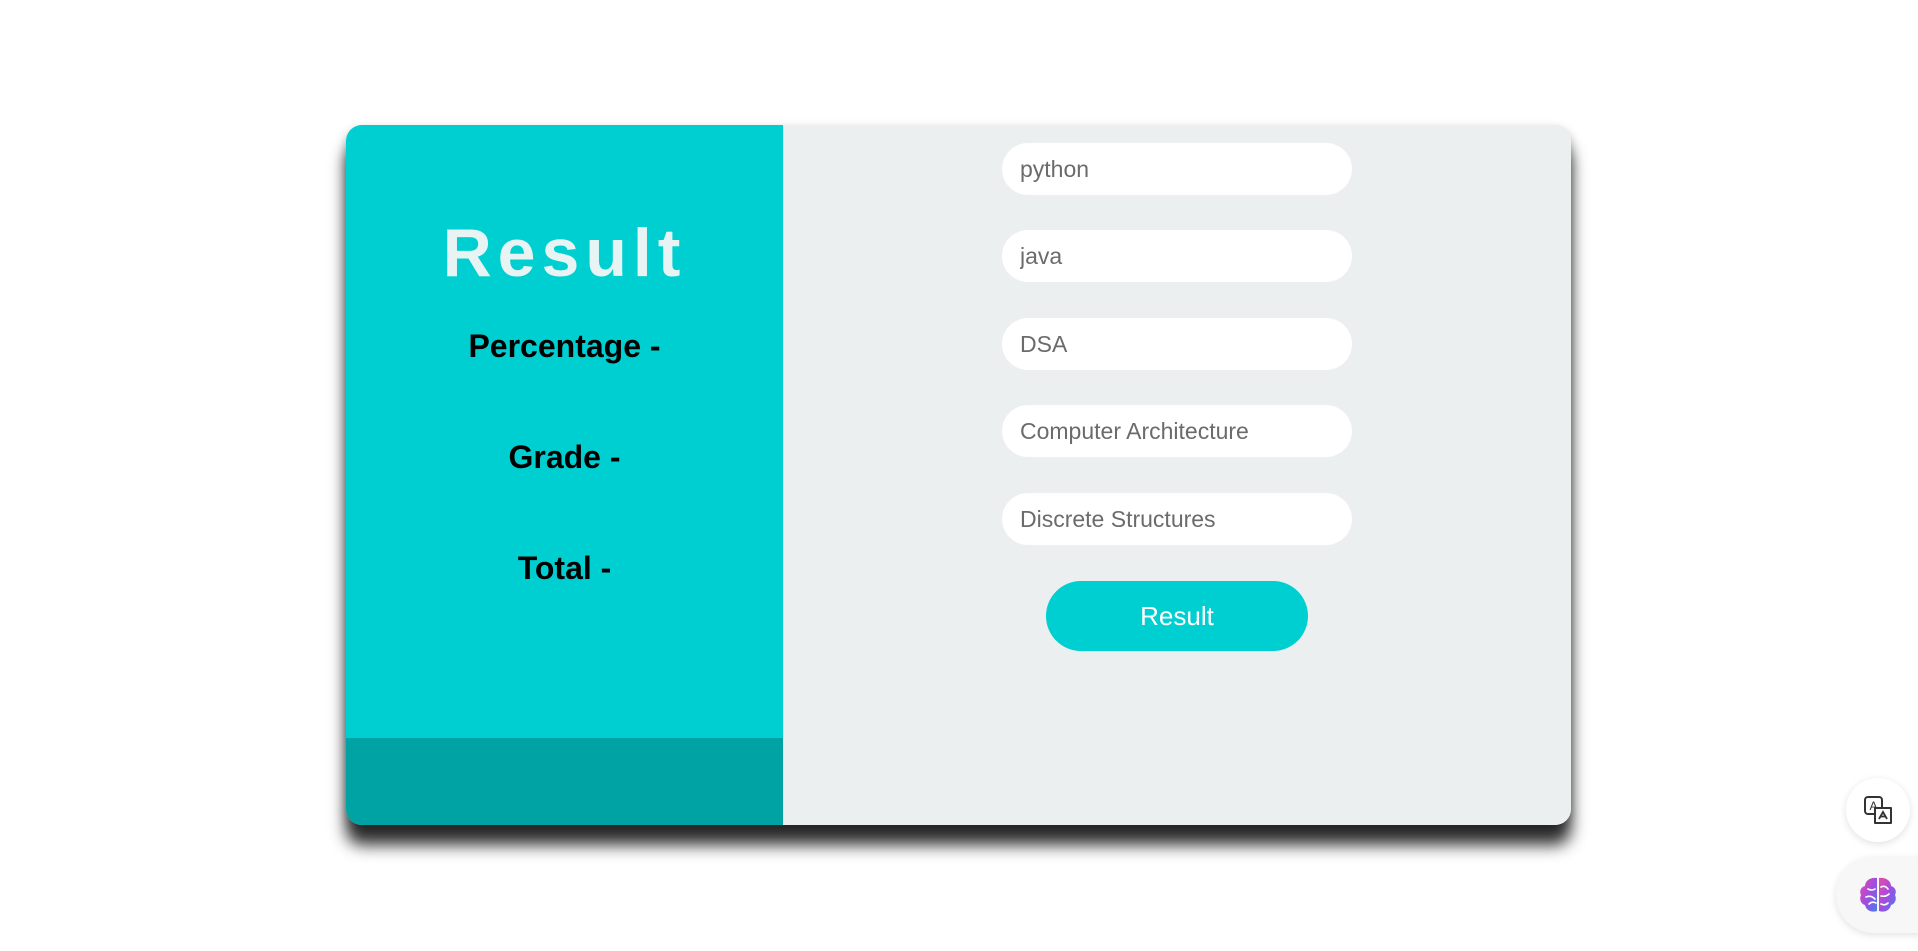 The width and height of the screenshot is (1918, 951). I want to click on brain-icon, so click(1878, 894).